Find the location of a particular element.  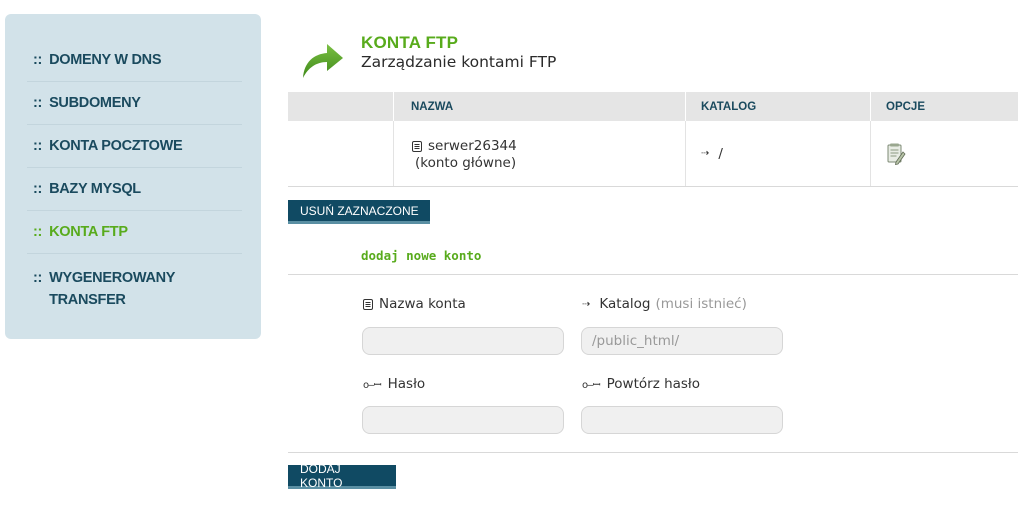

account-name-label: Nazwa konta is located at coordinates (414, 304).